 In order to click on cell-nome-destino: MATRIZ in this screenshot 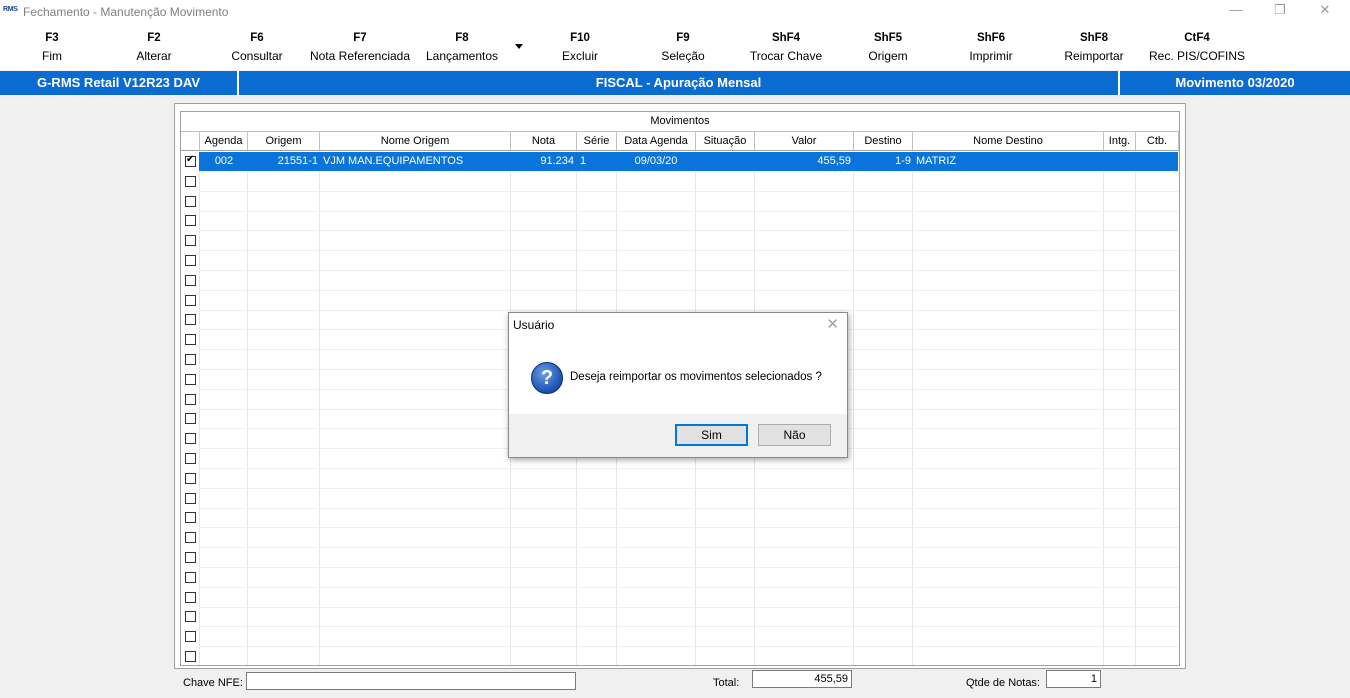, I will do `click(1008, 161)`.